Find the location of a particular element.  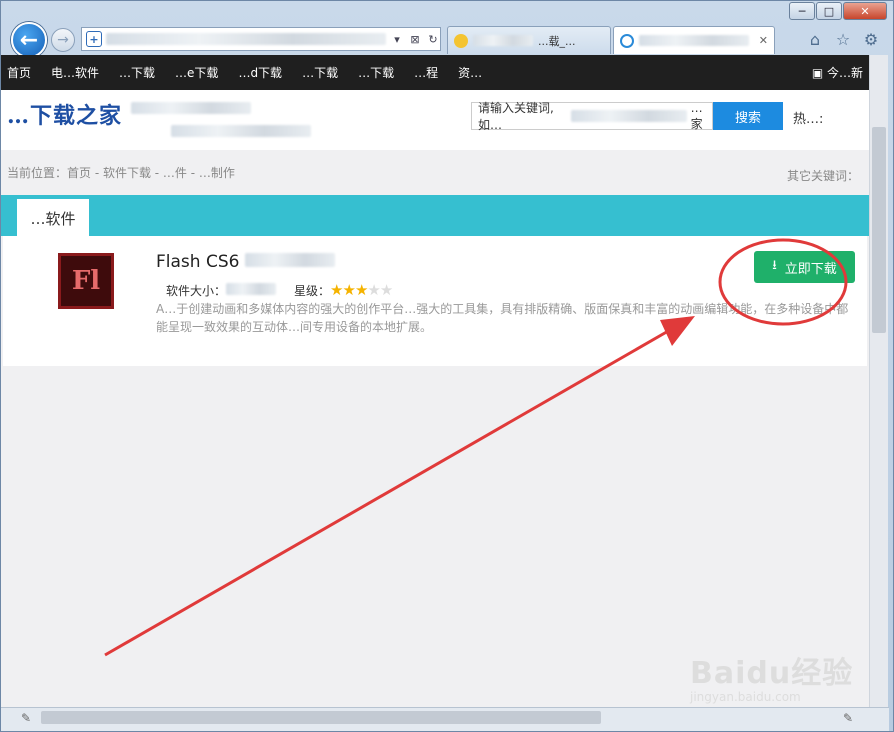

back-button: ← is located at coordinates (29, 40).